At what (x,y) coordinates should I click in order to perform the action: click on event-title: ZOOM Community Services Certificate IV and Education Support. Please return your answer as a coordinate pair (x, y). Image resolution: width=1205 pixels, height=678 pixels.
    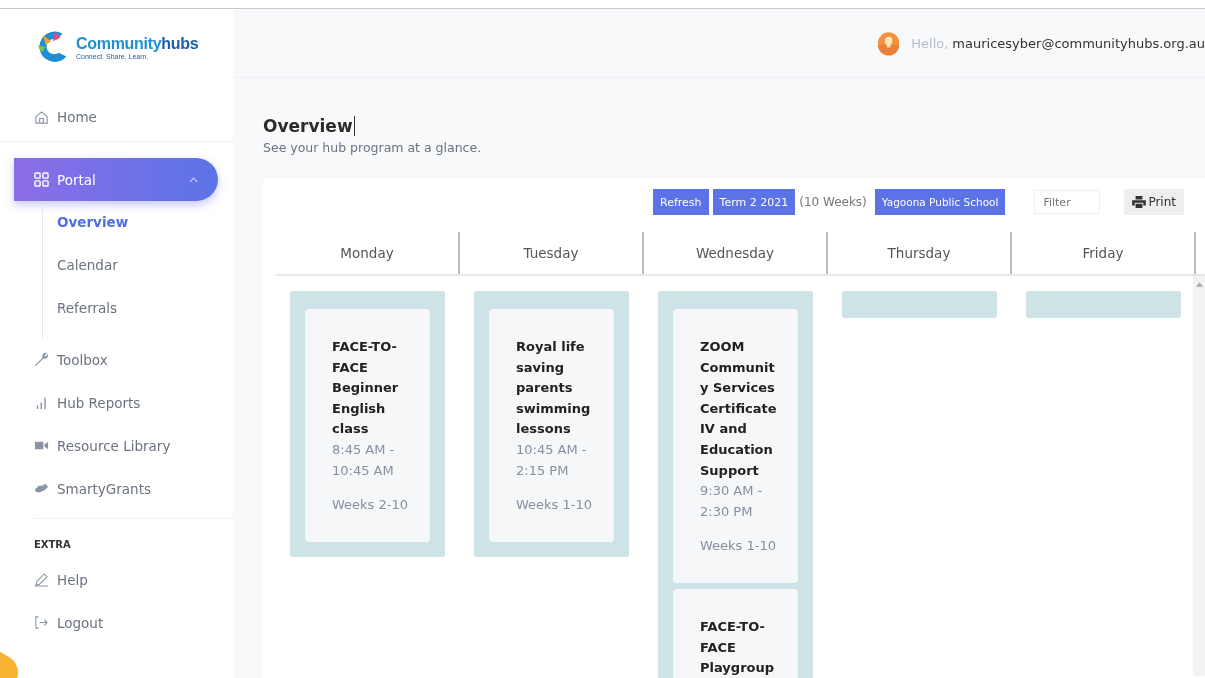
    Looking at the image, I should click on (739, 409).